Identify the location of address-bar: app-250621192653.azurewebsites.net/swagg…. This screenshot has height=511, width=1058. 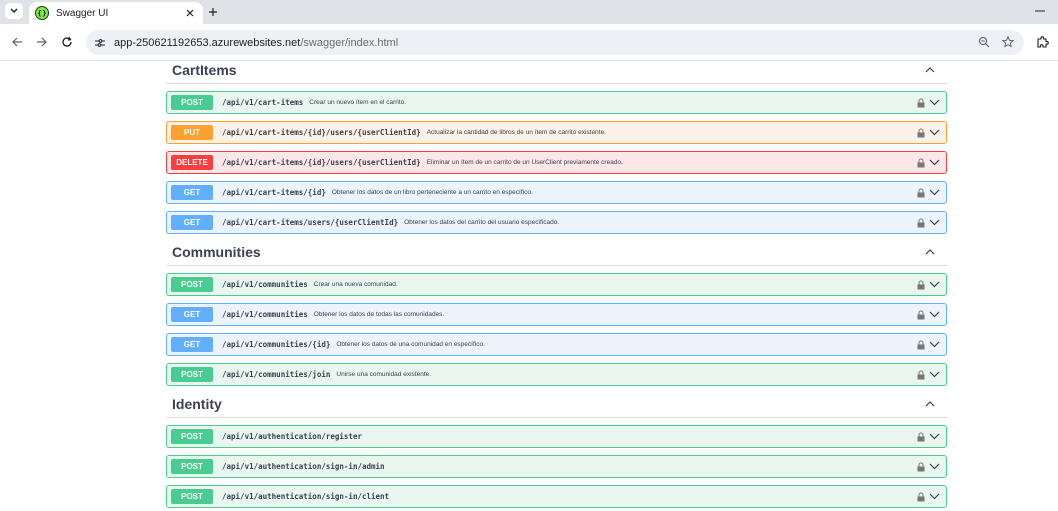
(555, 42).